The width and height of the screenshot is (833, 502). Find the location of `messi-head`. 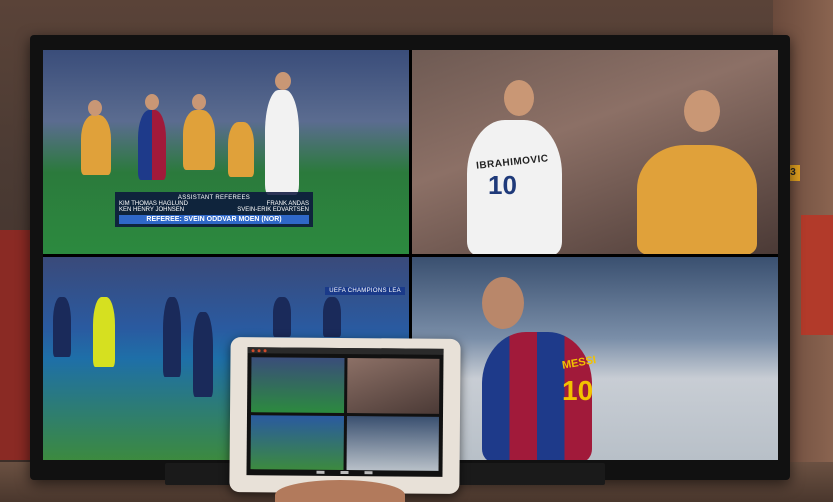

messi-head is located at coordinates (503, 302).